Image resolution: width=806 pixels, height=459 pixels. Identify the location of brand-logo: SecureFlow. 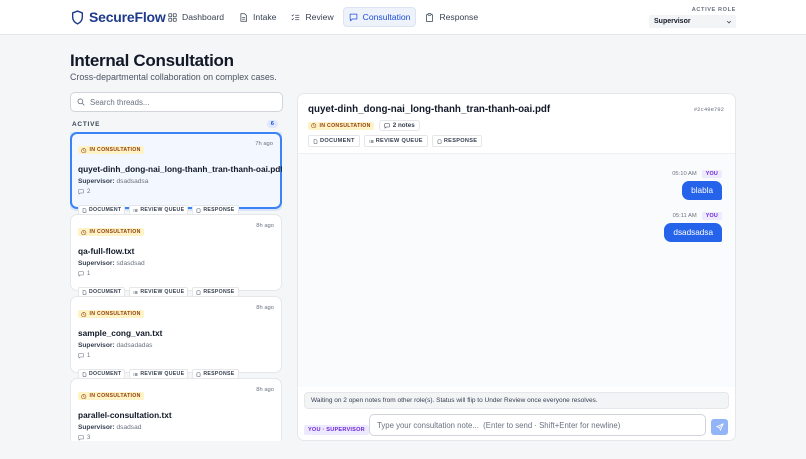
(118, 17).